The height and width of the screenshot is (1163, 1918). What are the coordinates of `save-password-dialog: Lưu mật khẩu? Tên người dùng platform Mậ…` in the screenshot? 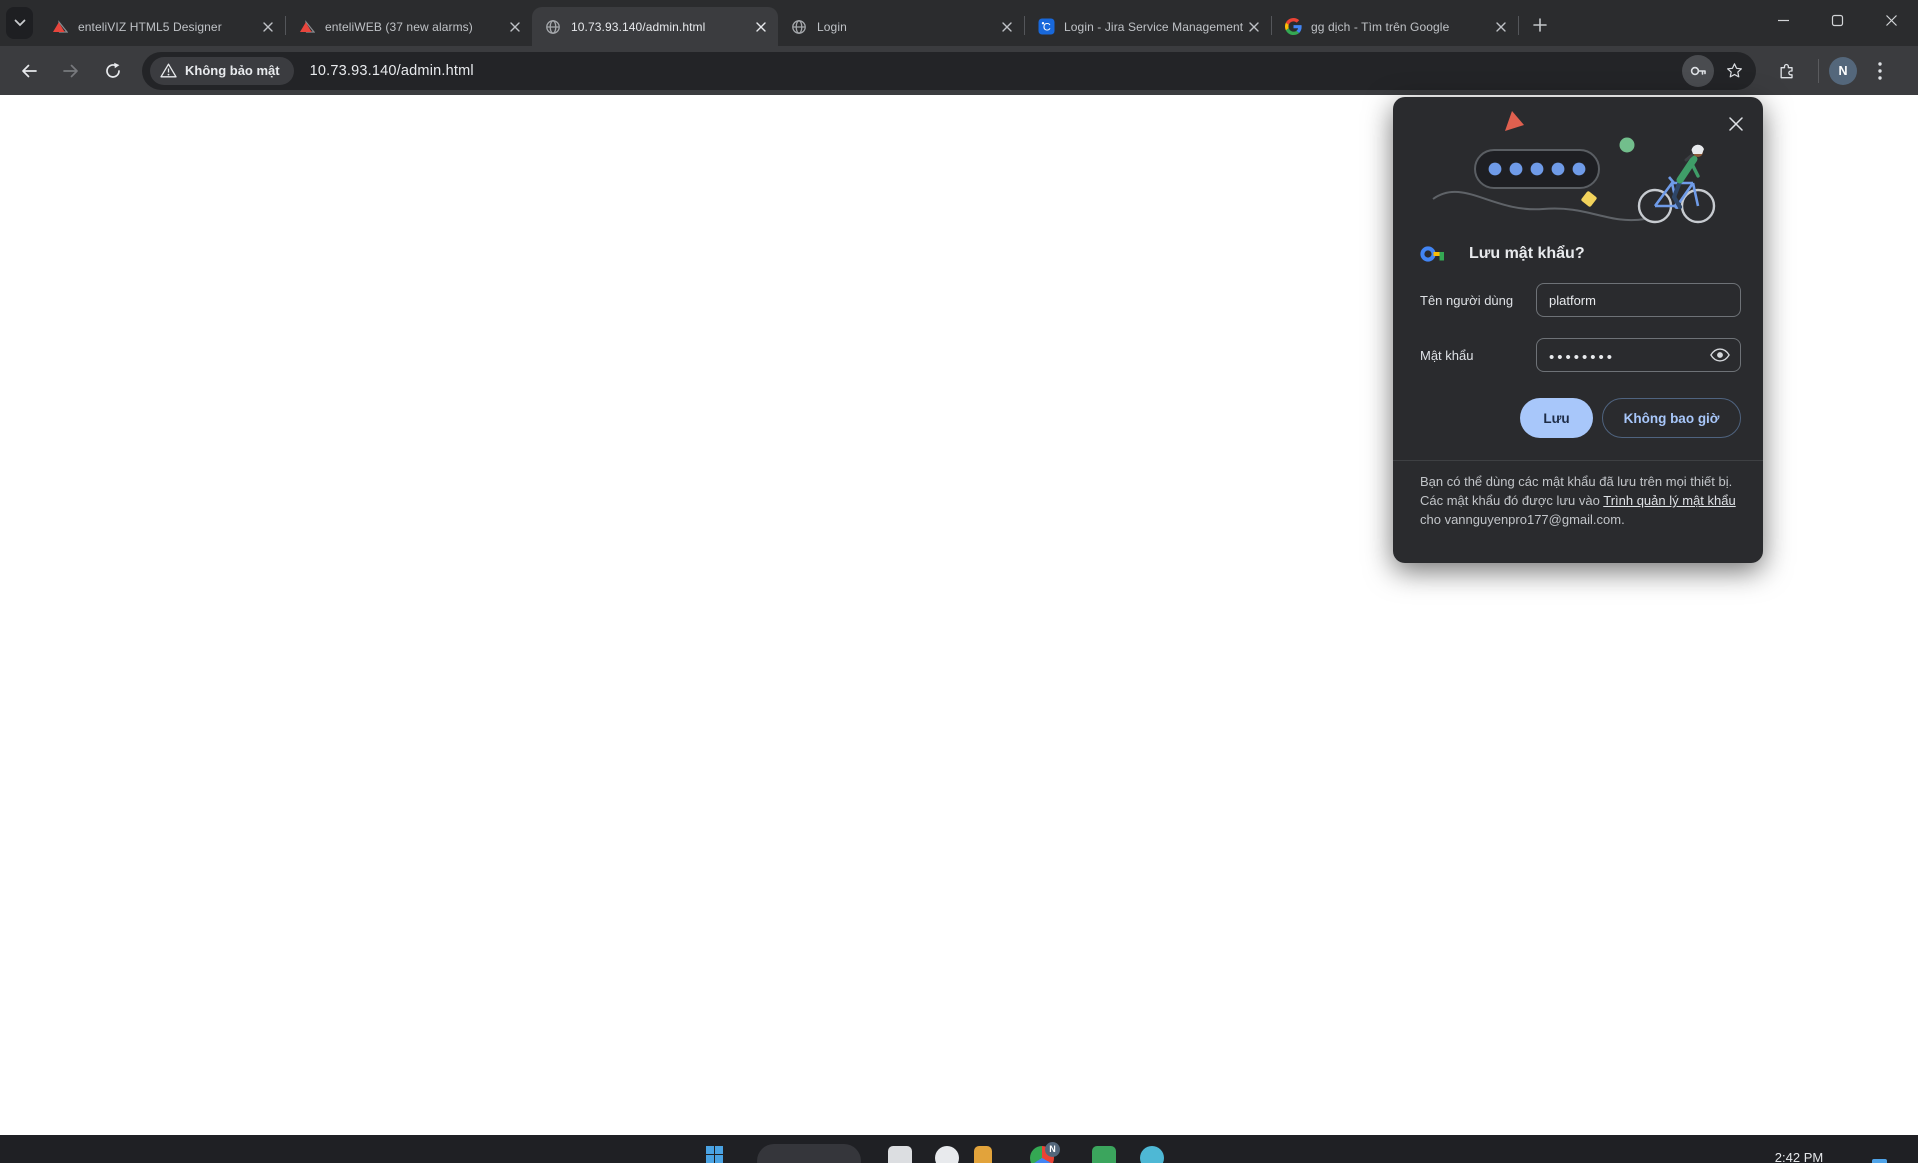 It's located at (1578, 330).